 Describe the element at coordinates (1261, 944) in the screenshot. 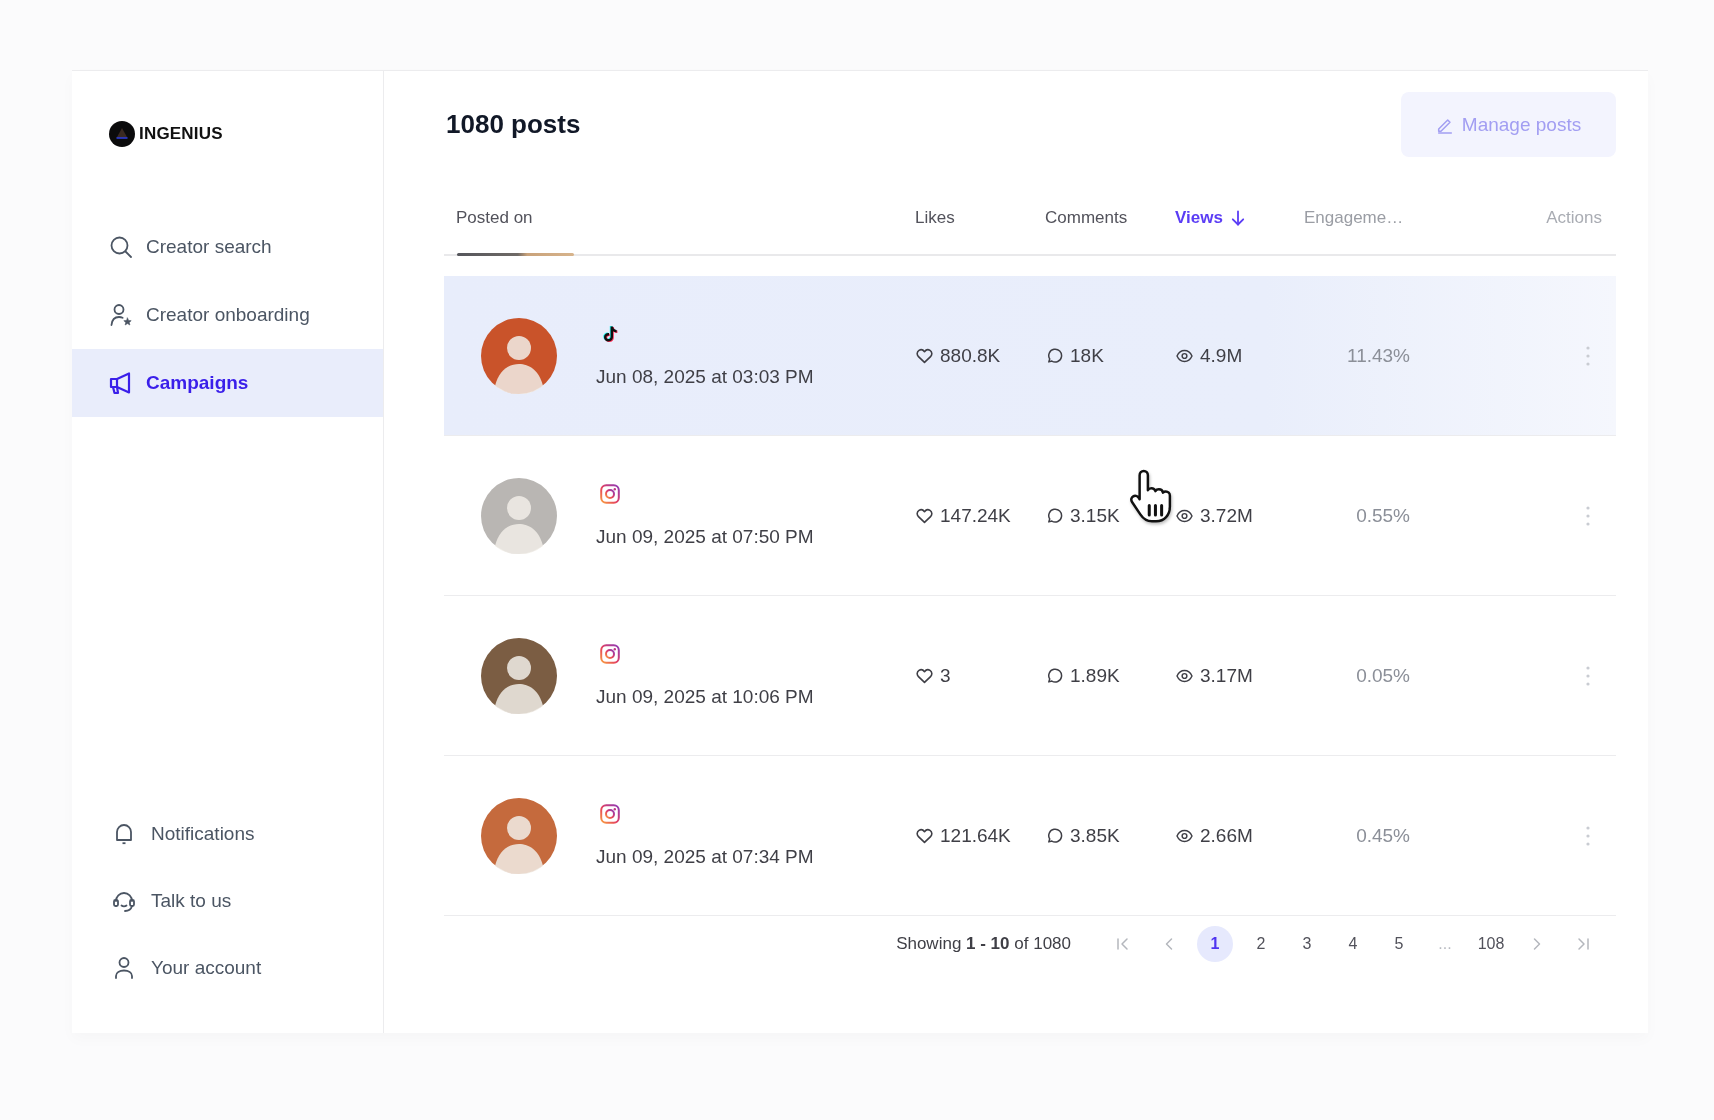

I see `page-button: 2` at that location.